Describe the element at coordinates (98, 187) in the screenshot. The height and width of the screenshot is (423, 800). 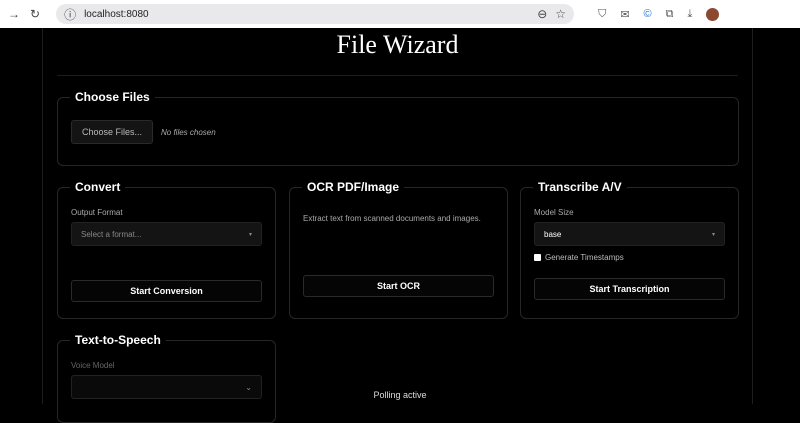
I see `section-legend: Convert` at that location.